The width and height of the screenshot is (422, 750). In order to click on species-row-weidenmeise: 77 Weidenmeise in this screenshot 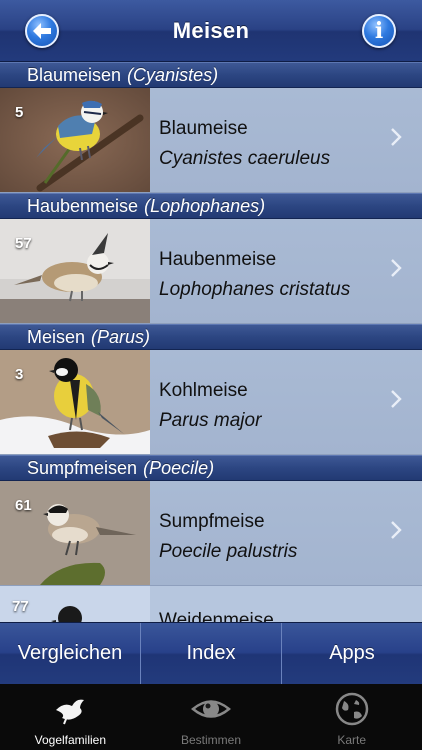, I will do `click(211, 604)`.